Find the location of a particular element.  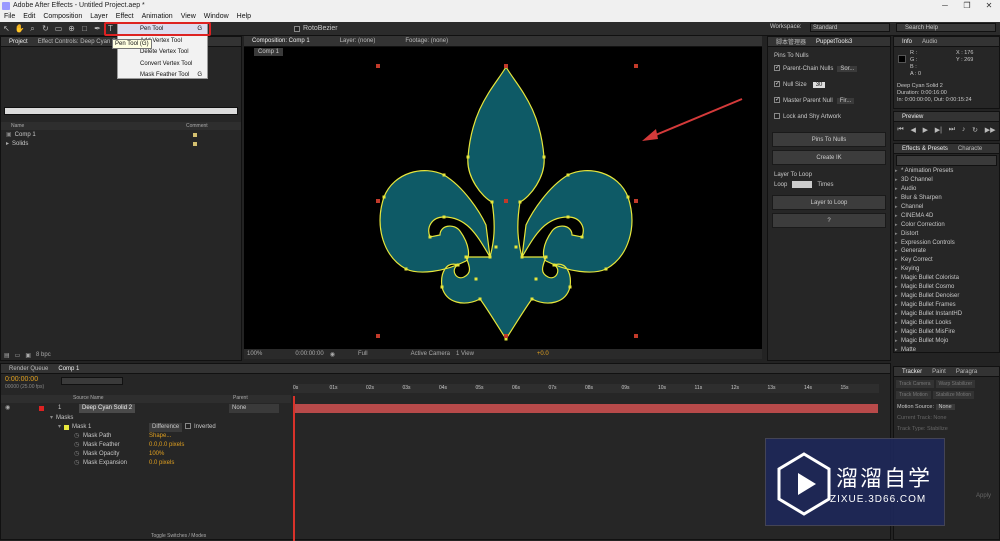

timeline-search-input is located at coordinates (92, 381).